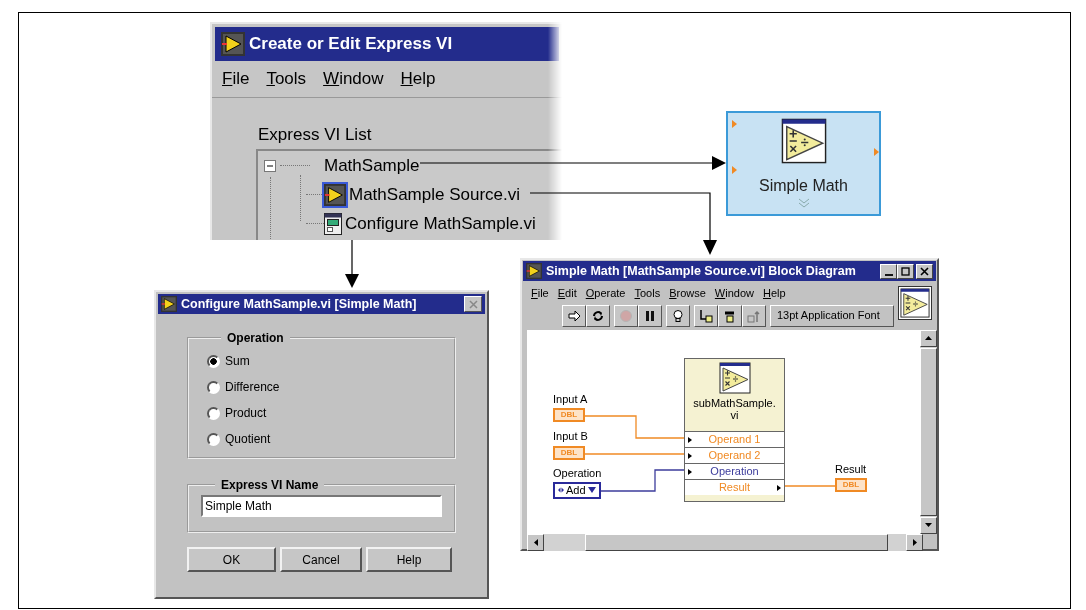 Image resolution: width=1086 pixels, height=610 pixels. I want to click on name-field: Simple Math, so click(321, 506).